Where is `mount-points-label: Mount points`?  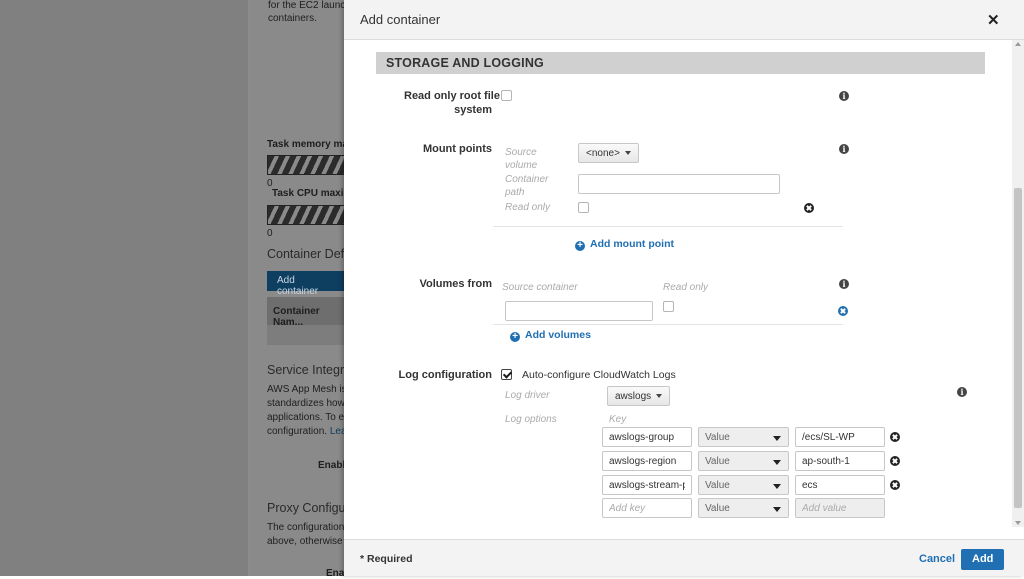
mount-points-label: Mount points is located at coordinates (457, 149).